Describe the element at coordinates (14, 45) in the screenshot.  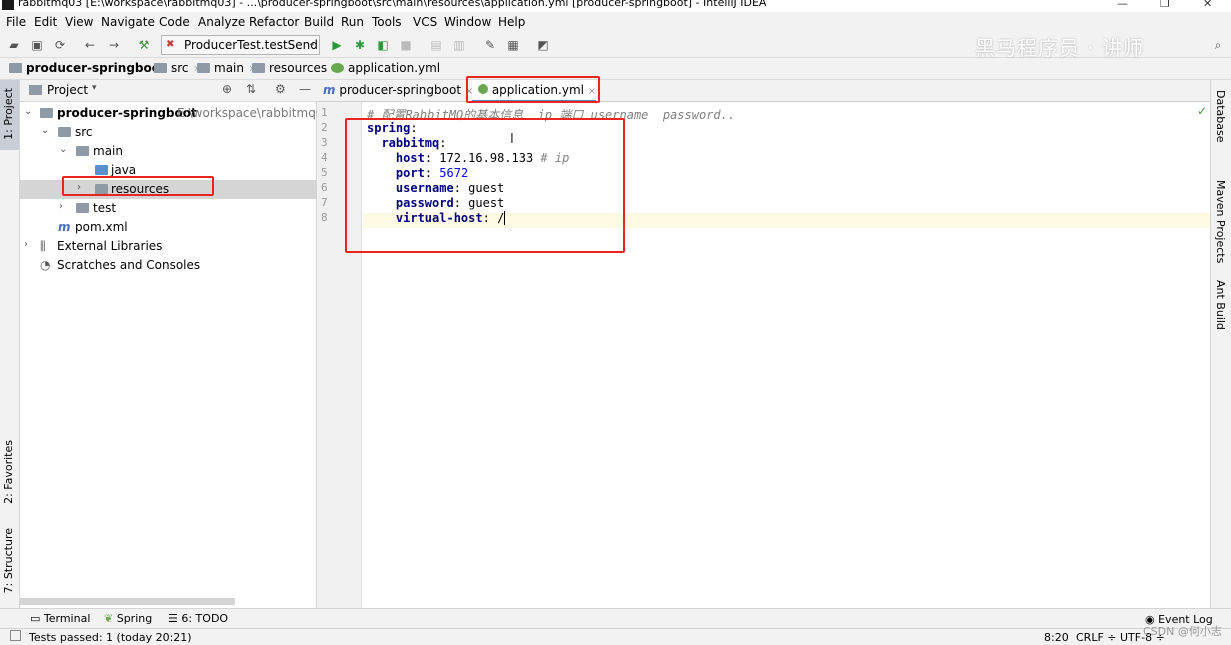
I see `open-folder-icon: ▰` at that location.